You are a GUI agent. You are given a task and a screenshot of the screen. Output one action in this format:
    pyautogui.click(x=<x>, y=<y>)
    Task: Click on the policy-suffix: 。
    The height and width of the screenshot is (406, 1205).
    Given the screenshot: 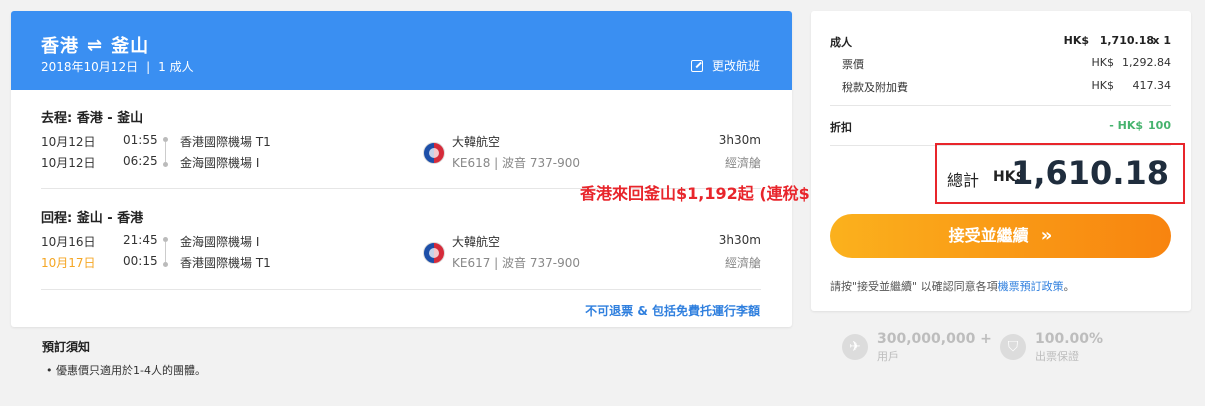 What is the action you would take?
    pyautogui.click(x=1069, y=286)
    